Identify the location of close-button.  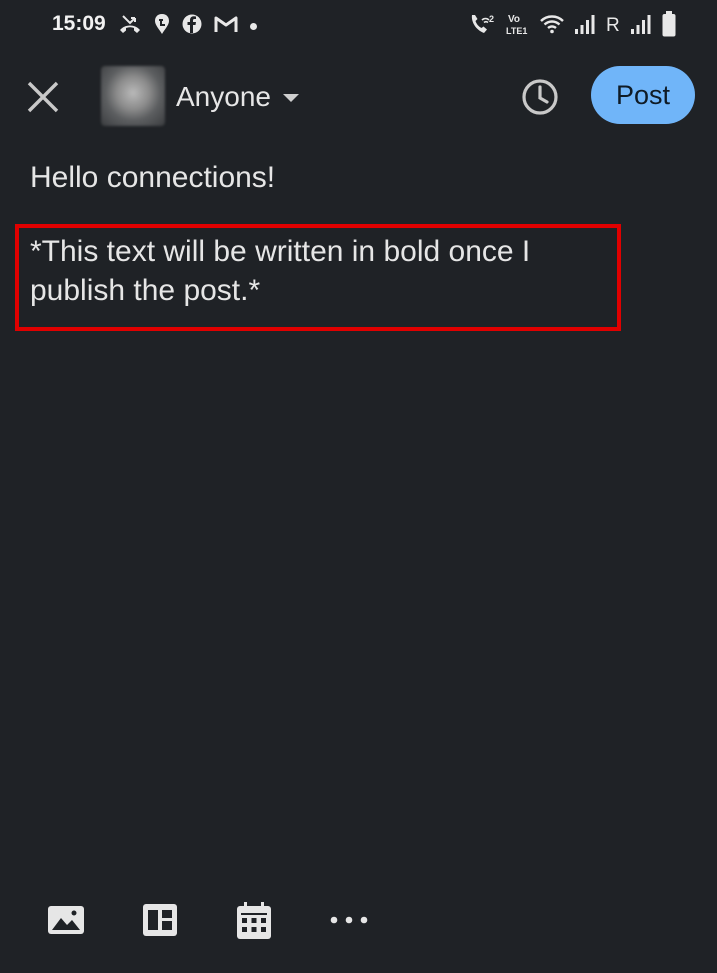
(43, 97).